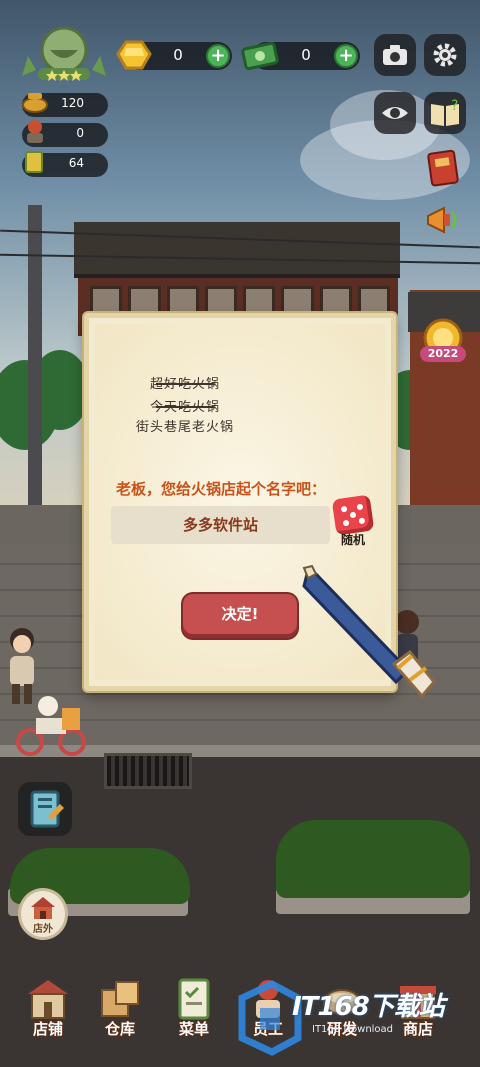  I want to click on cash-currency-counter: 0 +, so click(300, 56).